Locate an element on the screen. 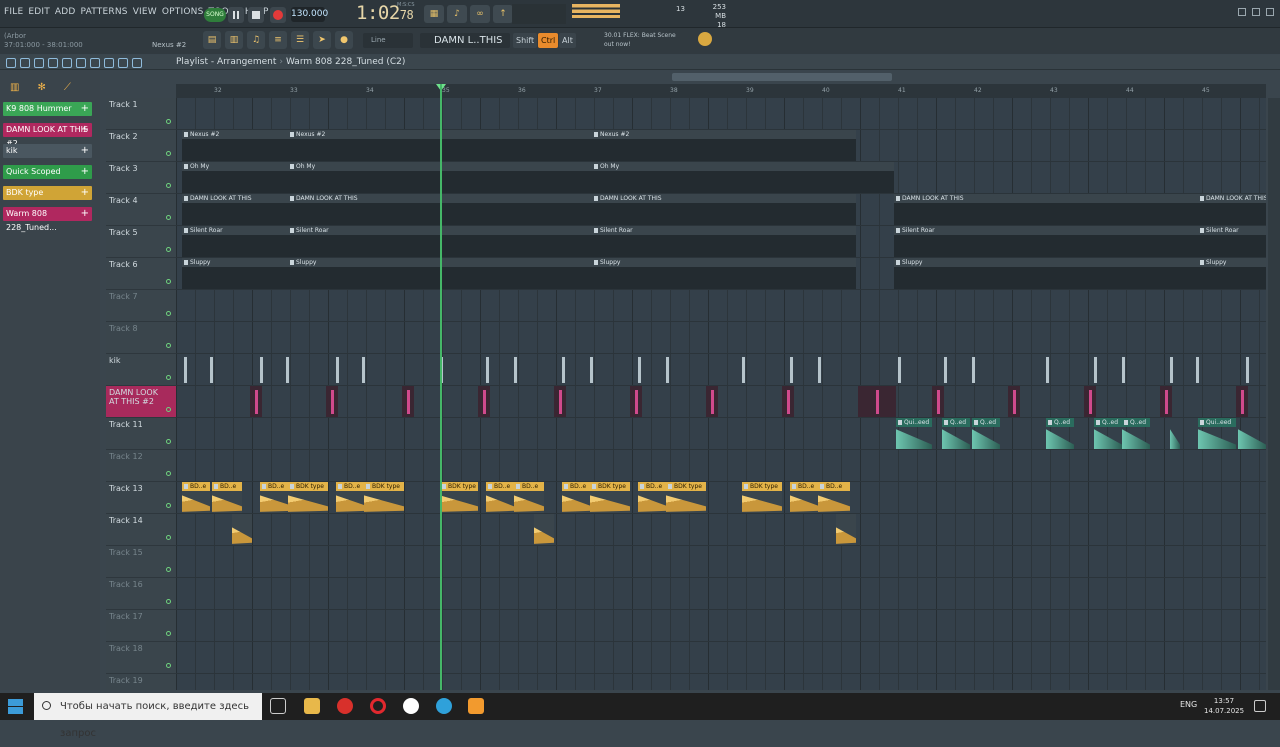  alt-key: Alt is located at coordinates (567, 40).